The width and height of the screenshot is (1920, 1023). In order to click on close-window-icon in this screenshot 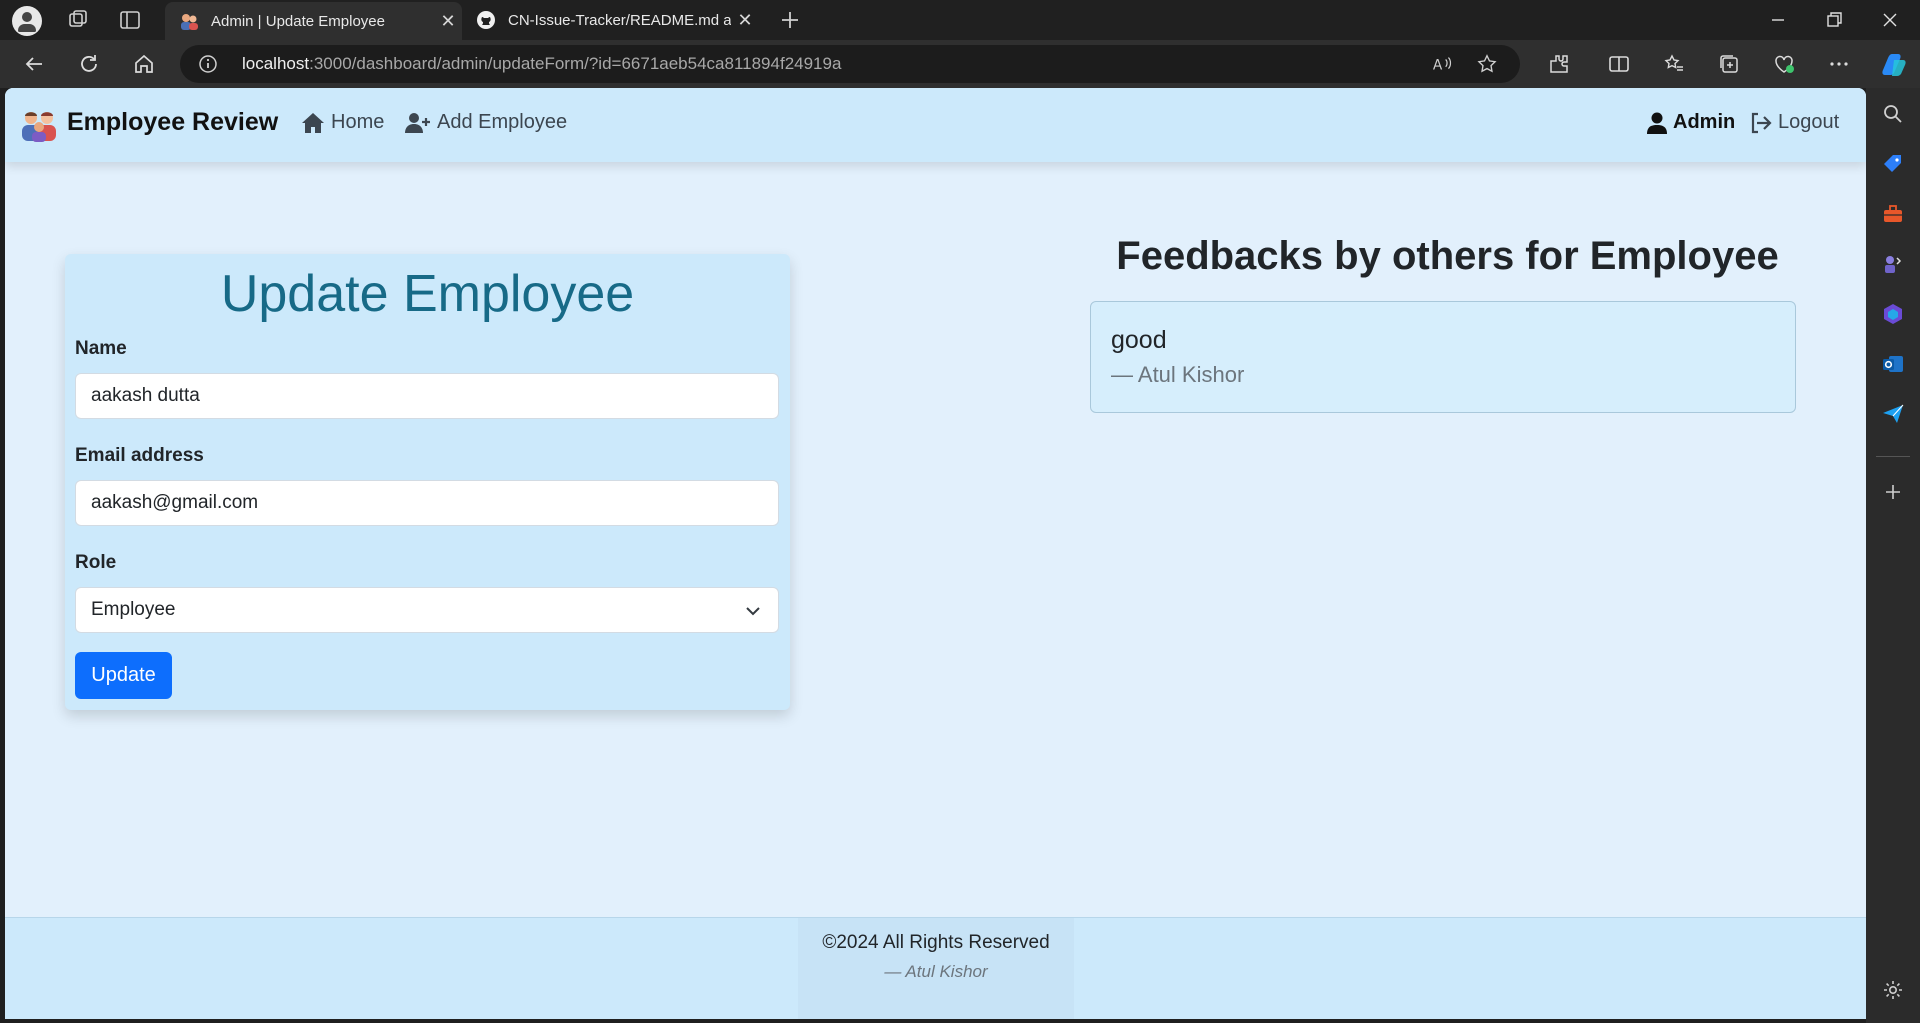, I will do `click(1890, 20)`.